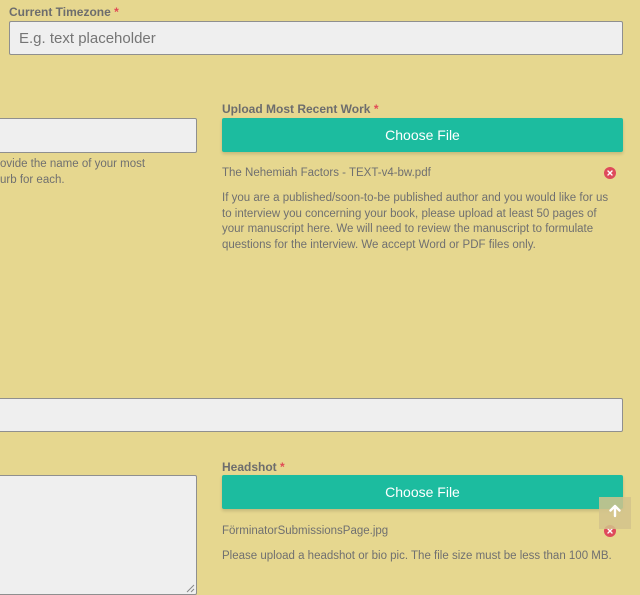 The width and height of the screenshot is (640, 595). Describe the element at coordinates (249, 467) in the screenshot. I see `headshot-label-text: Headshot` at that location.